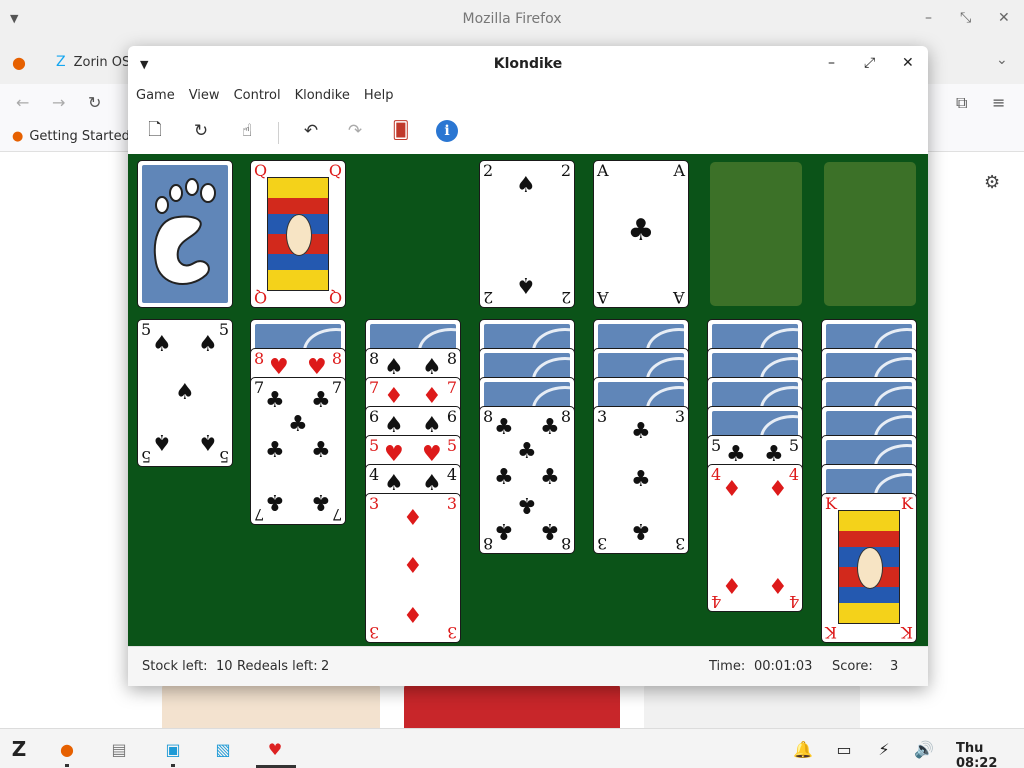 The image size is (1024, 768). Describe the element at coordinates (413, 568) in the screenshot. I see `tableau-card: 3 3 3 3 ♦ ♦ ♦` at that location.